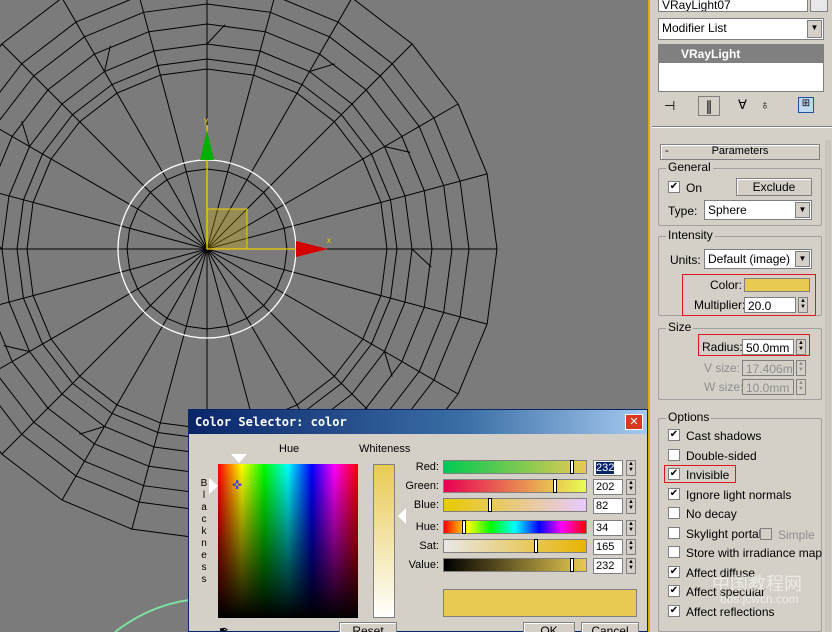 The height and width of the screenshot is (632, 832). What do you see at coordinates (819, 6) in the screenshot?
I see `object-color-swatch` at bounding box center [819, 6].